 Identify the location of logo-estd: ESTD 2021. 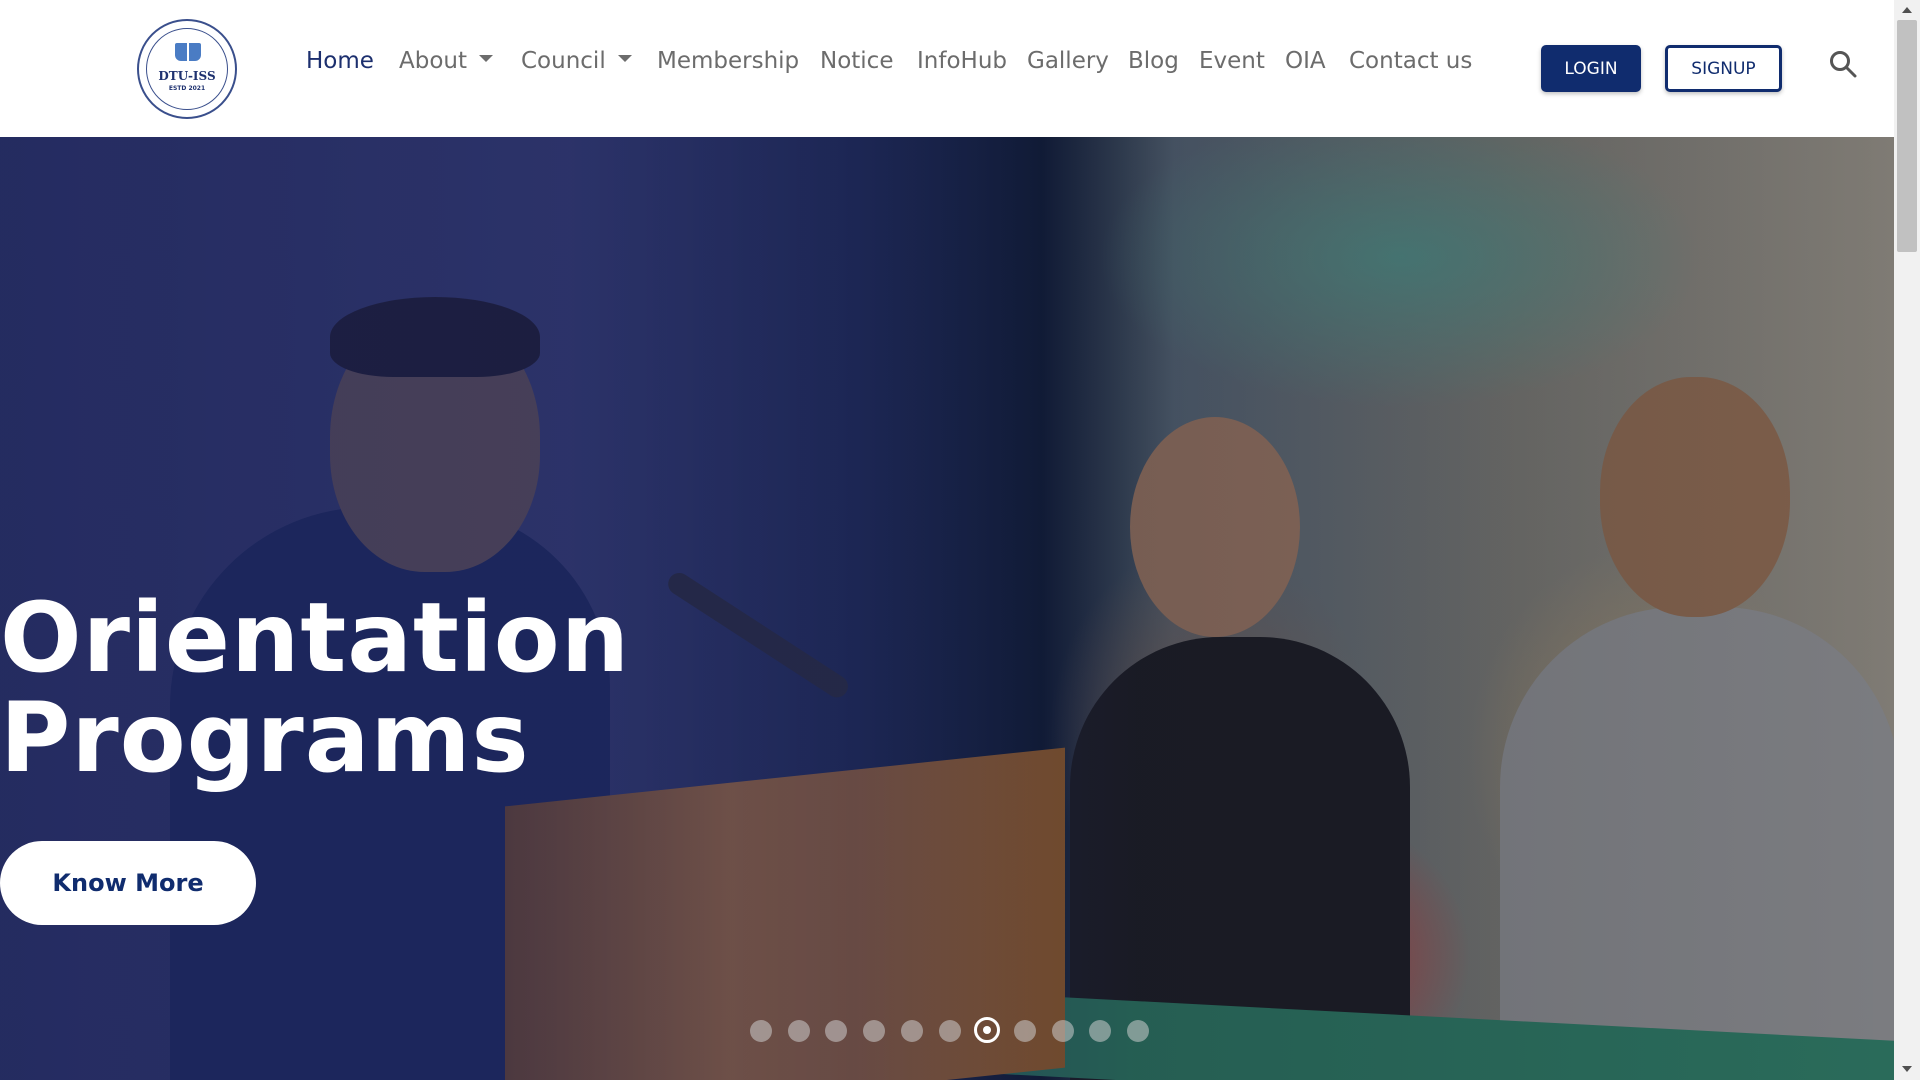
(187, 88).